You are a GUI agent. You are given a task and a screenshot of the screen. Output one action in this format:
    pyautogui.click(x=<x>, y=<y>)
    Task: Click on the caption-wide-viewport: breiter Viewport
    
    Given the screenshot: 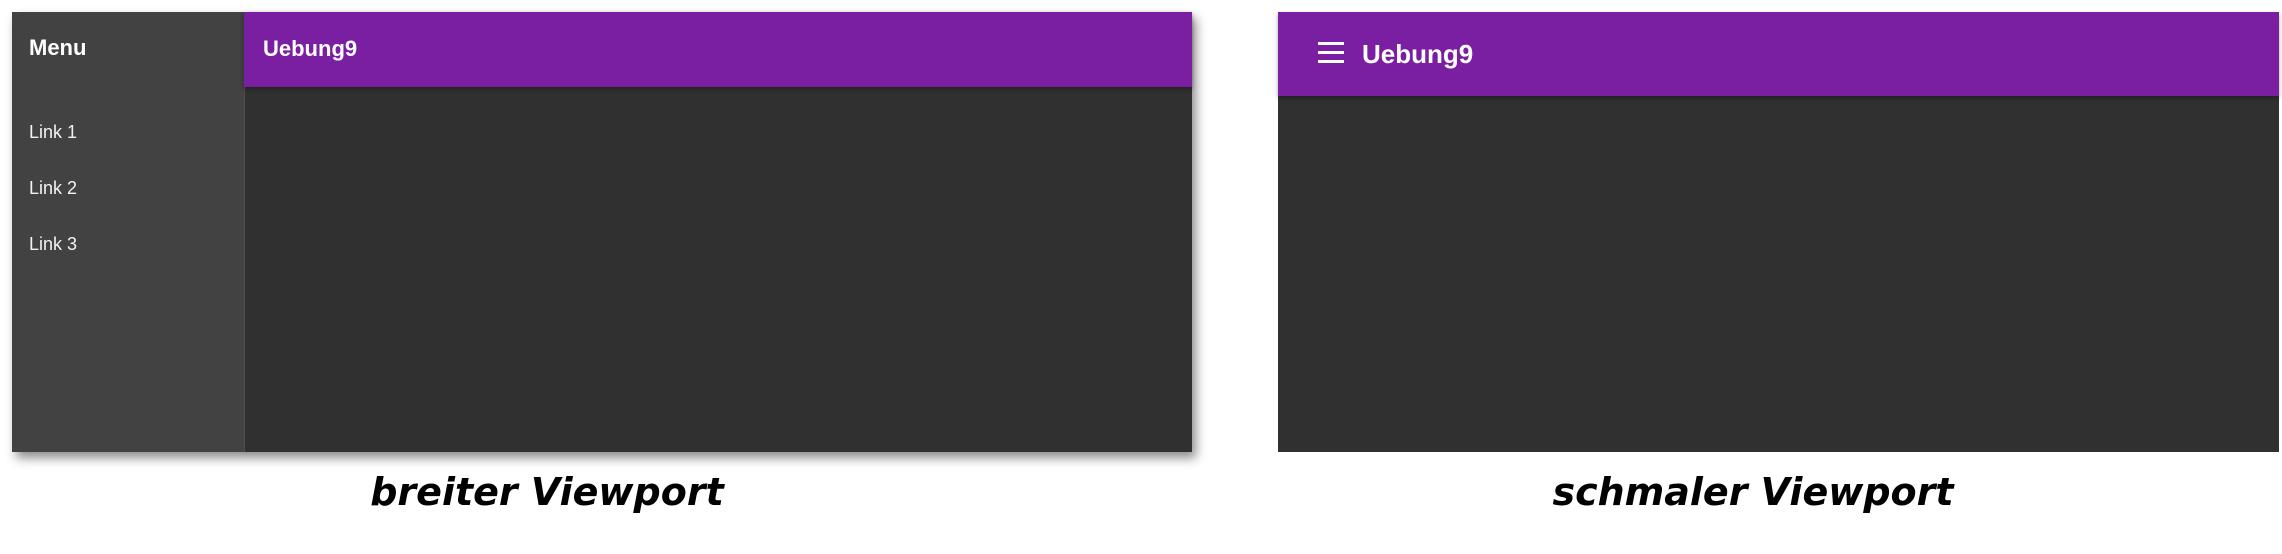 What is the action you would take?
    pyautogui.click(x=547, y=492)
    